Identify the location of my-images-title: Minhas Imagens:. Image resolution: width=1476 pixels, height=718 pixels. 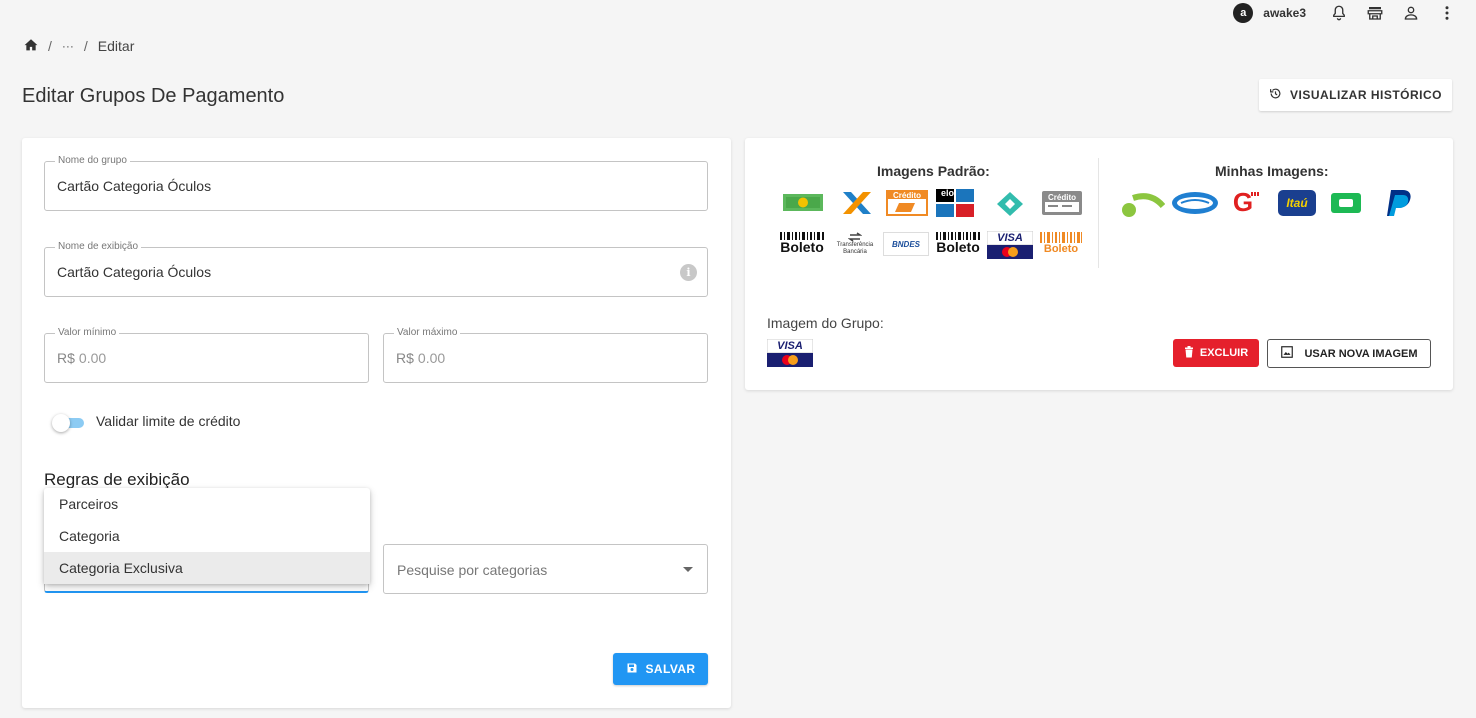
(1272, 171).